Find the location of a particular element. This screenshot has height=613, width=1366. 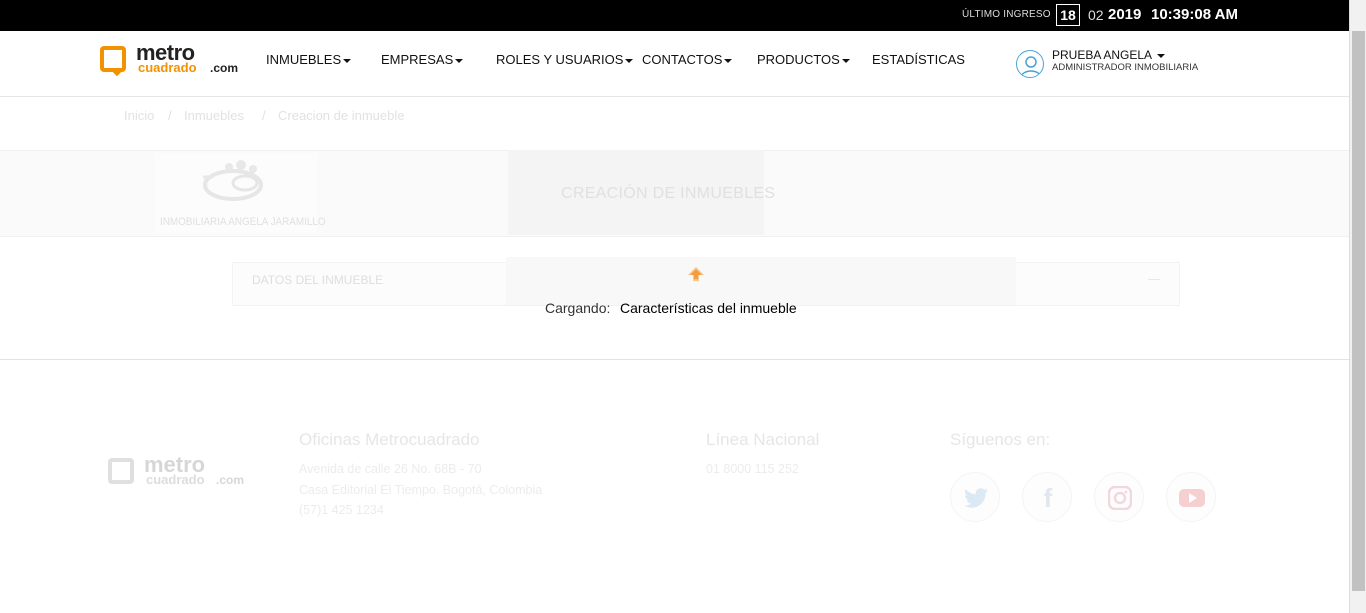

nav-item-roles-usuarios: ROLES Y USUARIOS is located at coordinates (565, 59).